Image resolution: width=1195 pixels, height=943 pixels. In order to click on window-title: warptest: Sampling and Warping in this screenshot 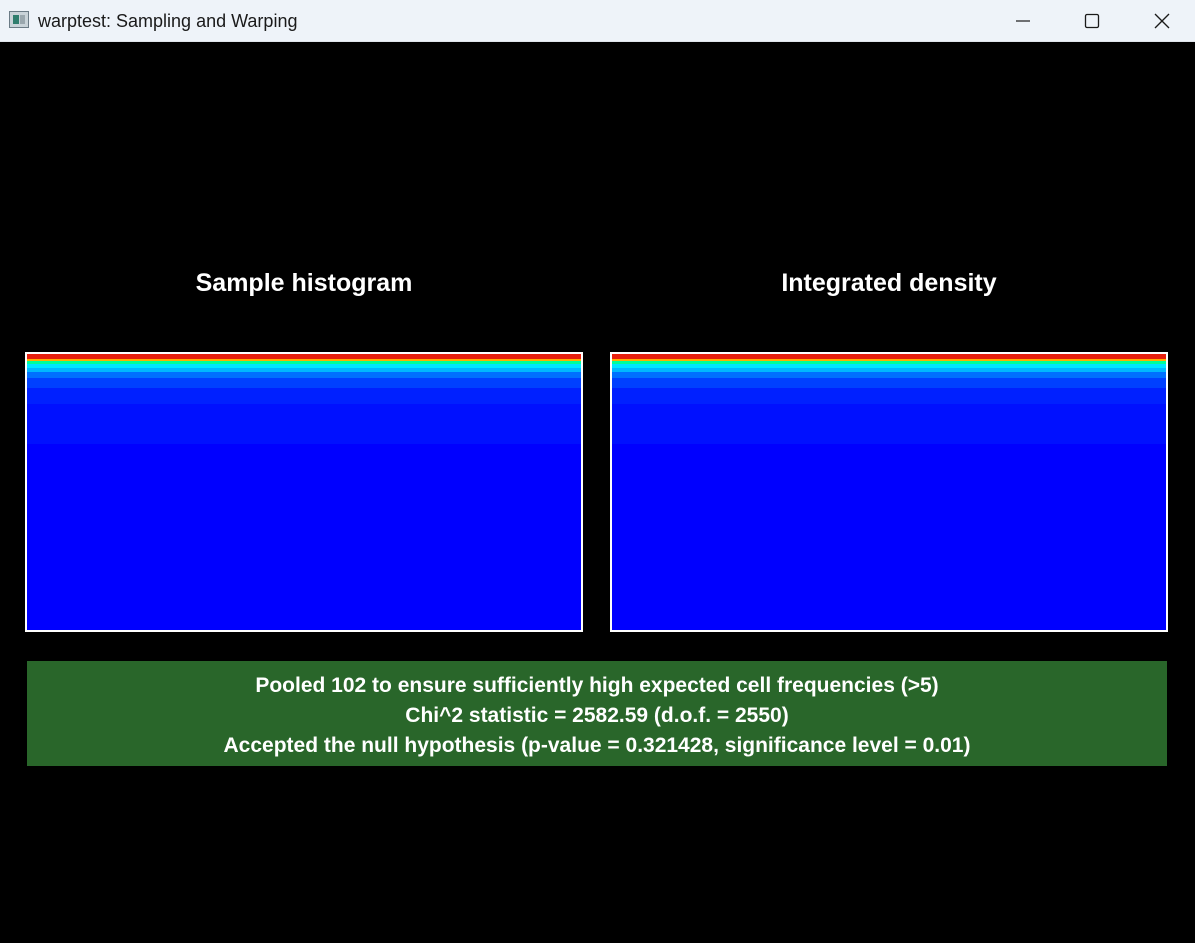, I will do `click(168, 21)`.